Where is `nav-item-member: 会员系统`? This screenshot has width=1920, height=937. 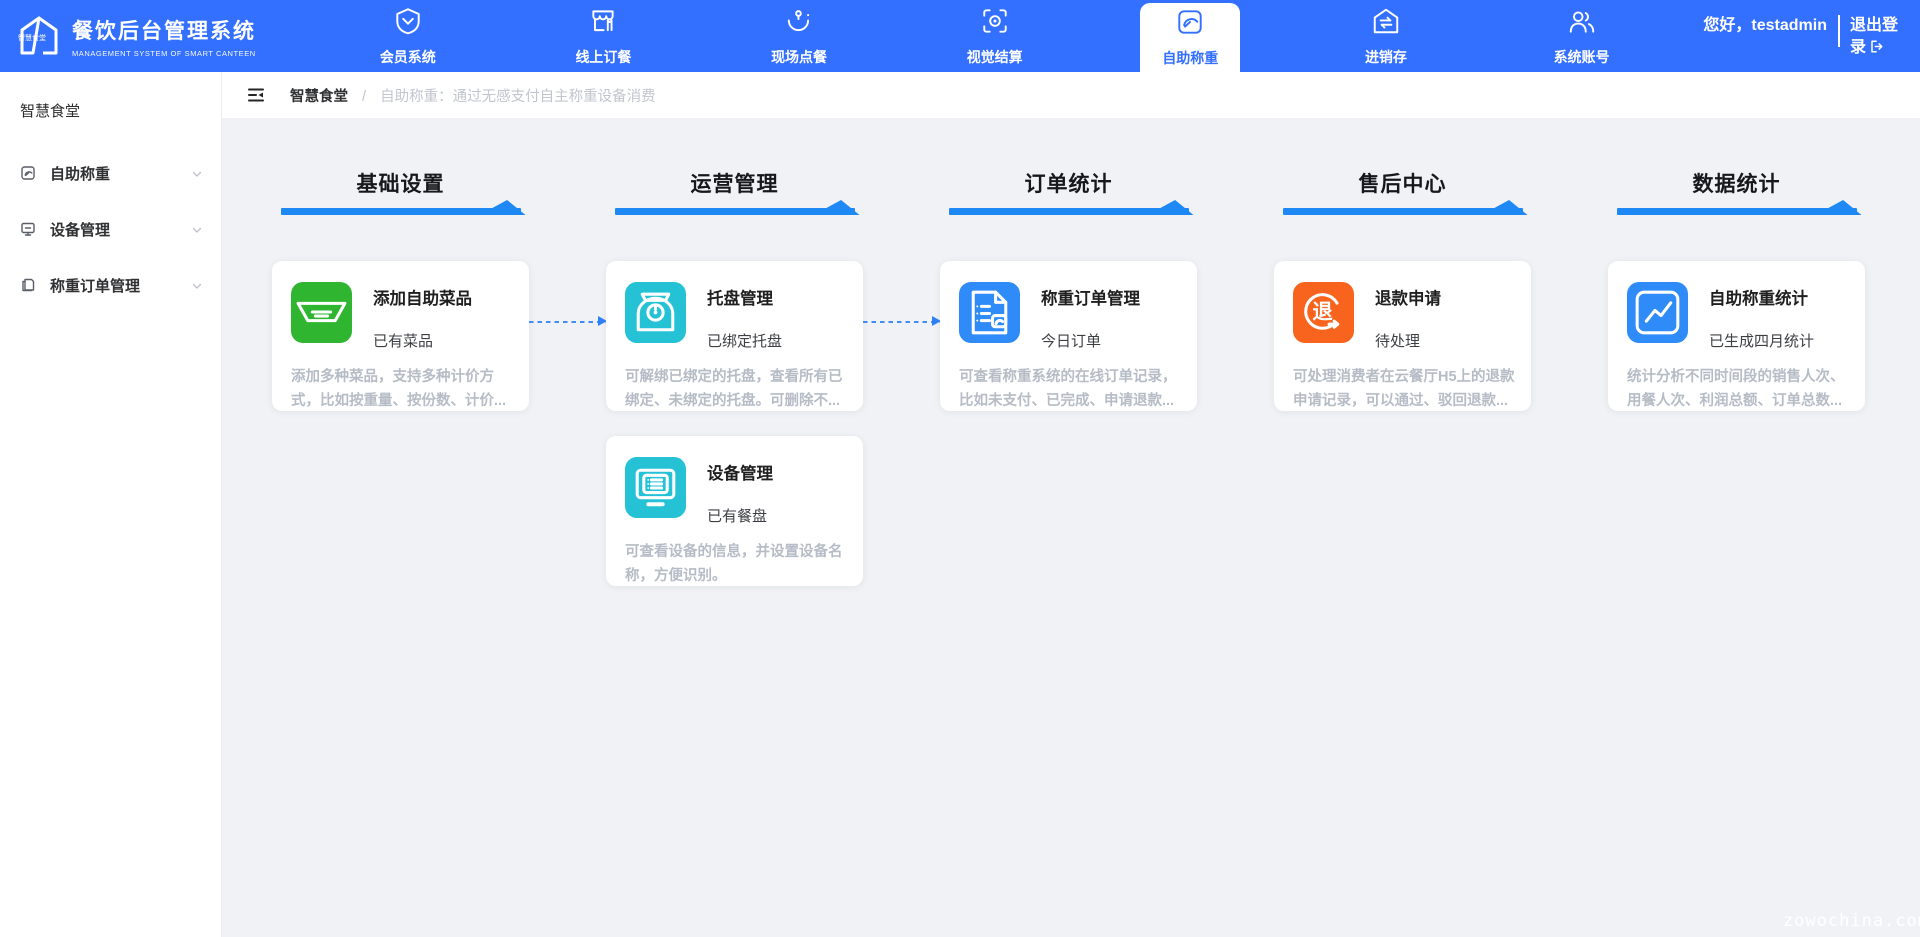 nav-item-member: 会员系统 is located at coordinates (408, 36).